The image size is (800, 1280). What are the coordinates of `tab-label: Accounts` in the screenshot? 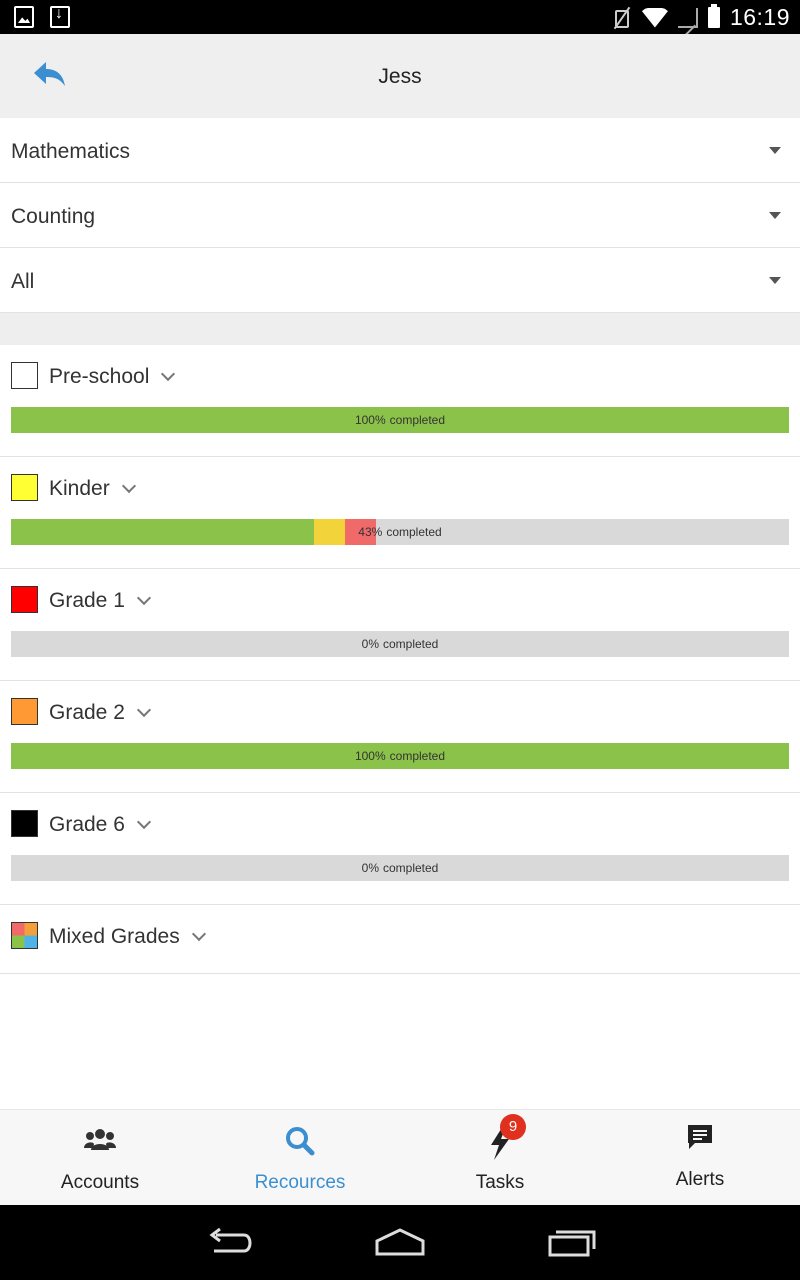 It's located at (100, 1182).